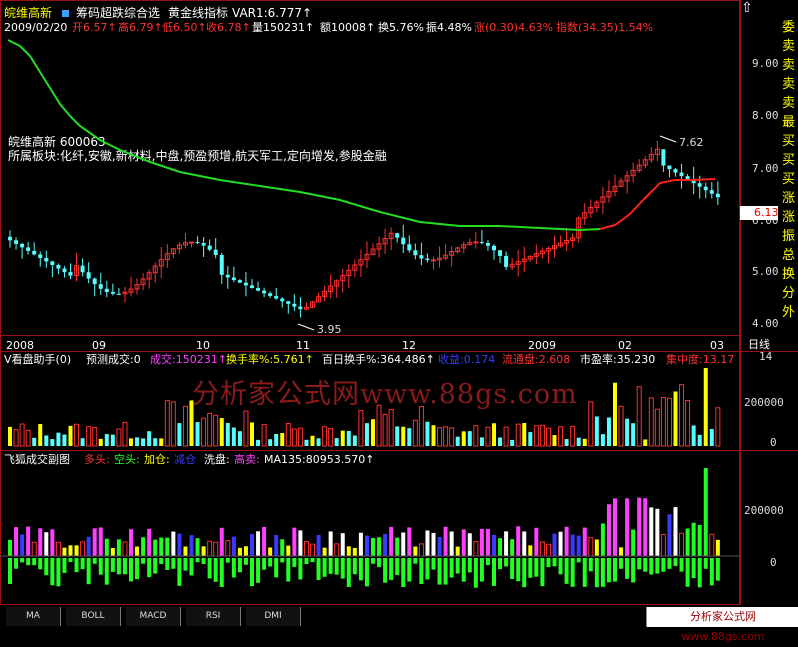 The image size is (798, 647). What do you see at coordinates (93, 616) in the screenshot?
I see `tab-boll: BOLL` at bounding box center [93, 616].